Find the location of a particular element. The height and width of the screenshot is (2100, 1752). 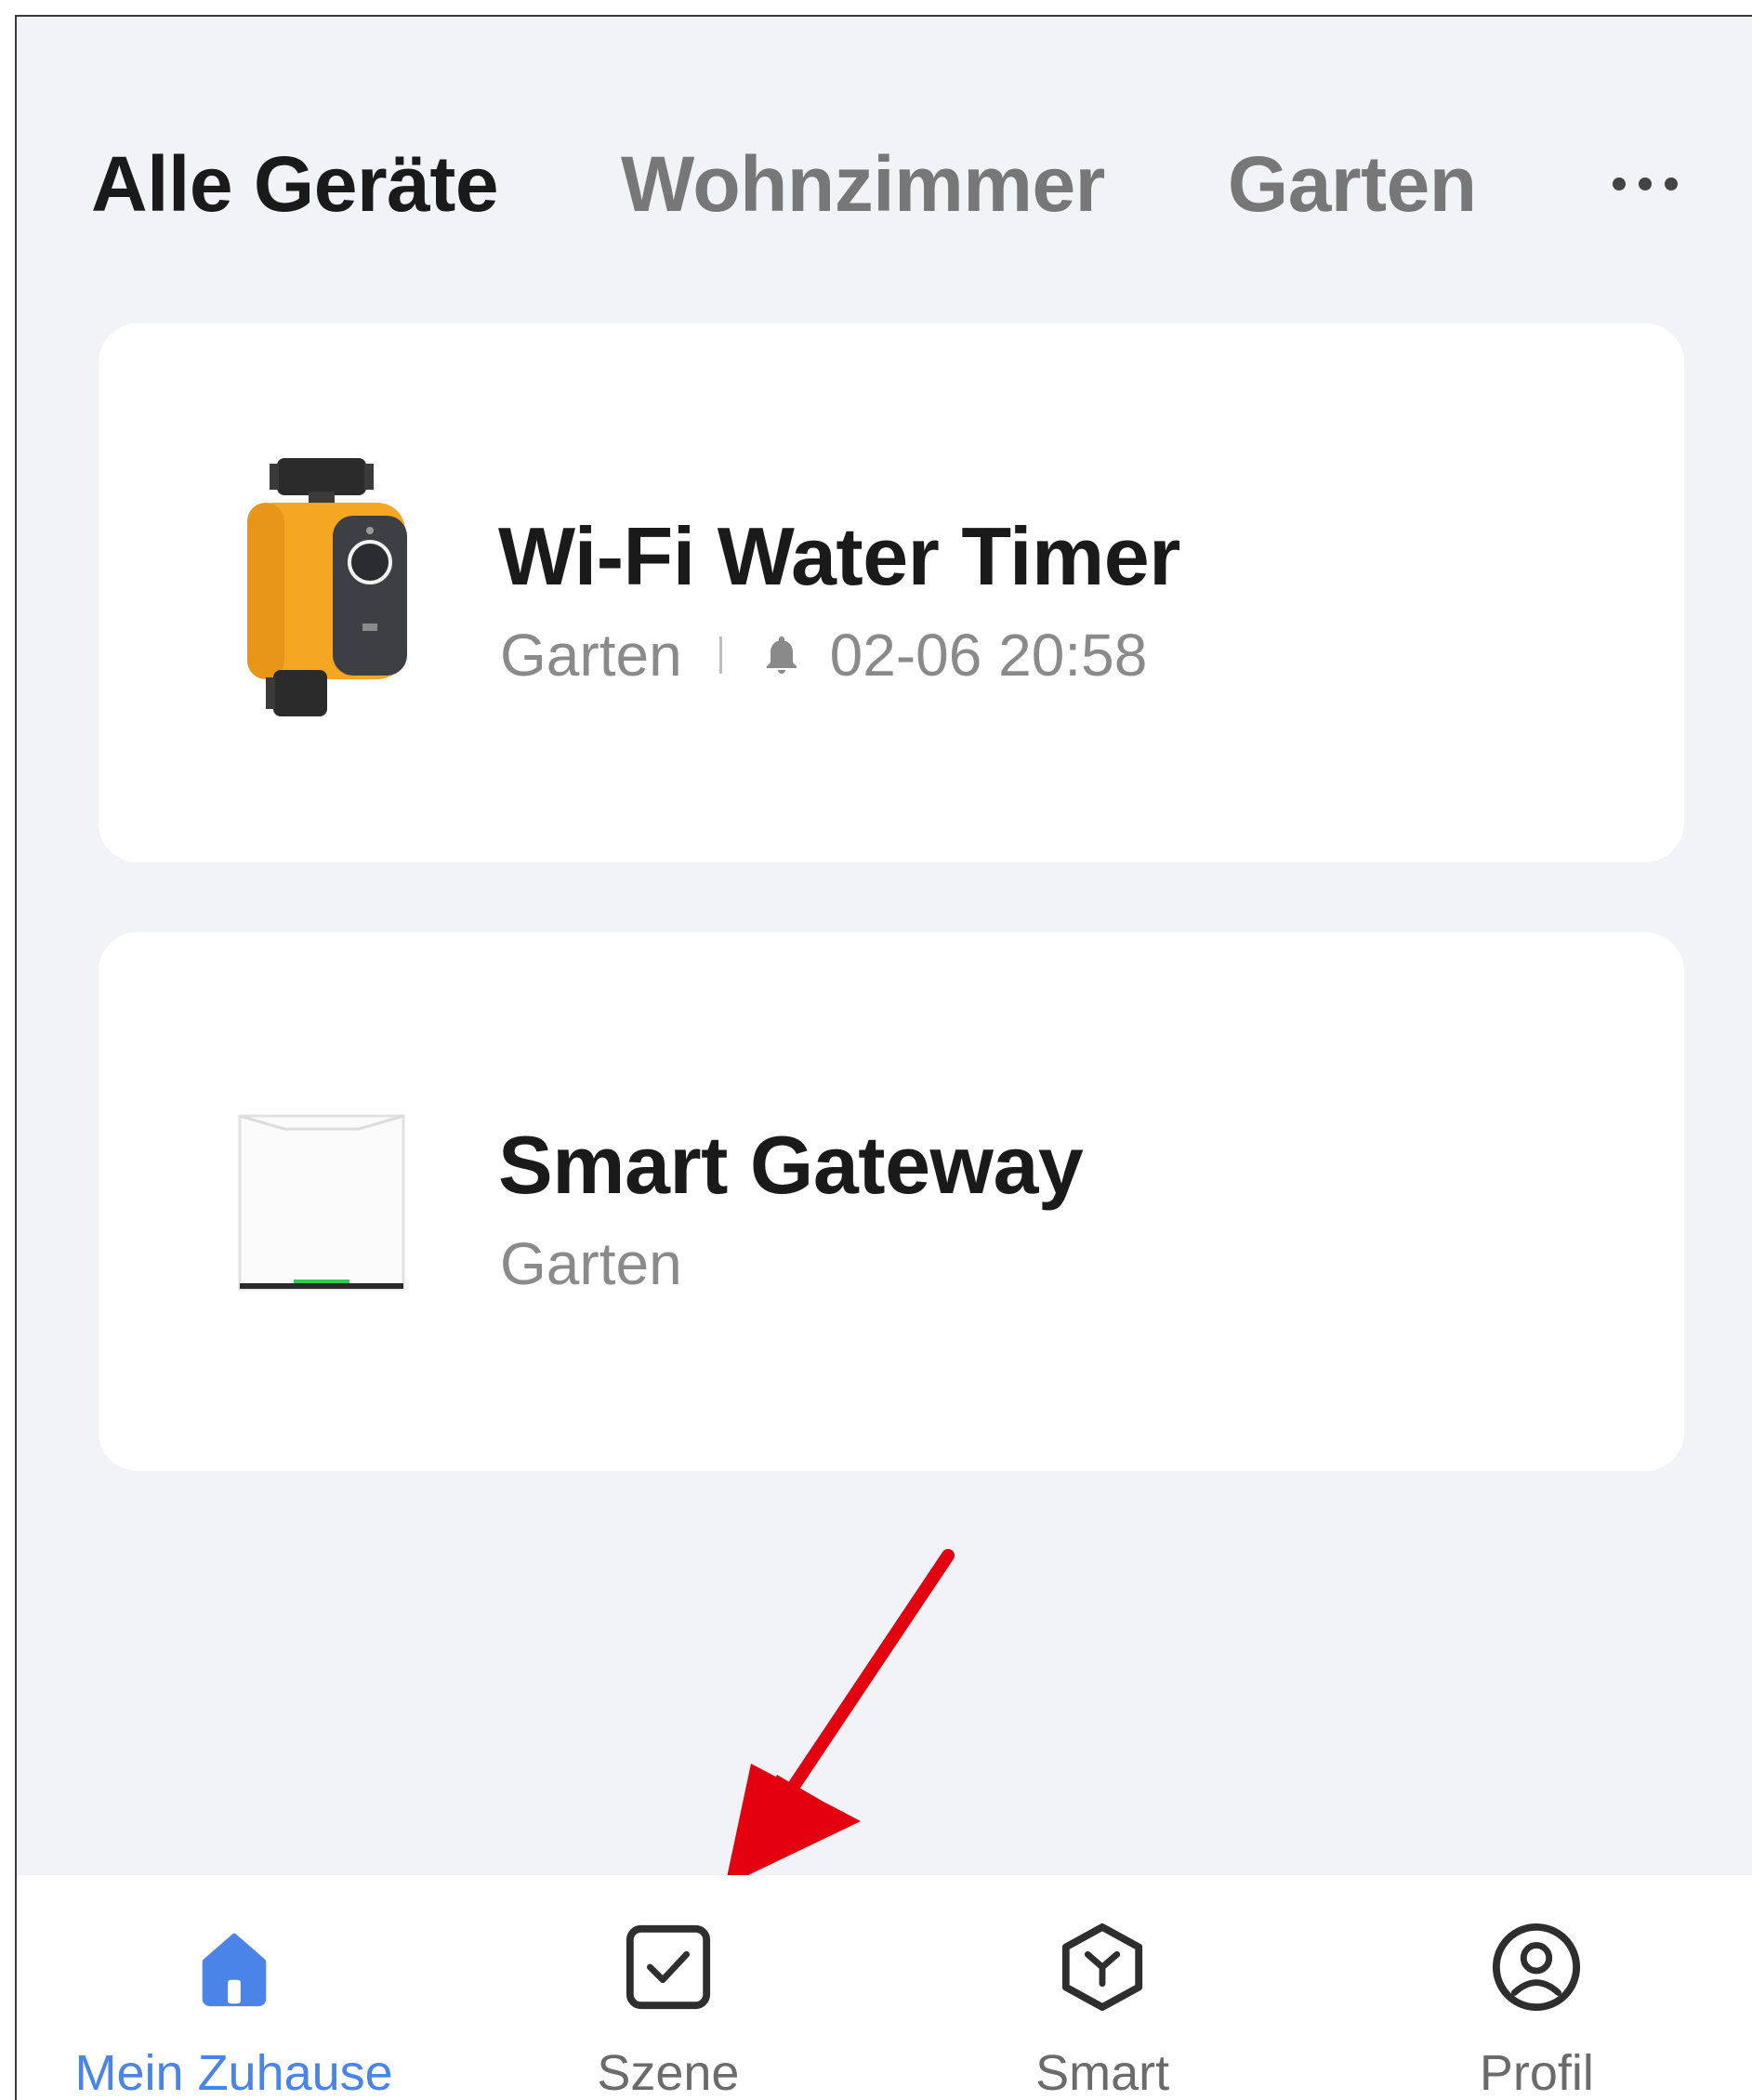

alert-time: 02-06 20:58 is located at coordinates (989, 655).